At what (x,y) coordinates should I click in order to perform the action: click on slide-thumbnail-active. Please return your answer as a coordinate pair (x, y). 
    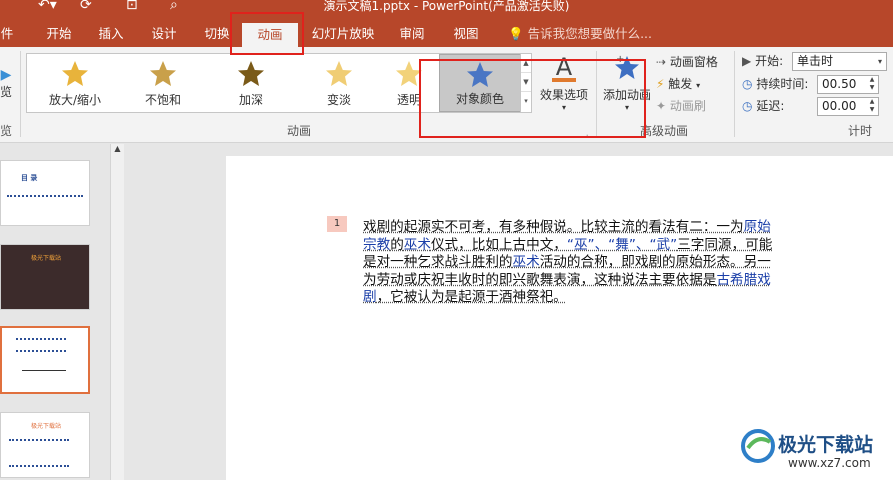
    Looking at the image, I should click on (45, 360).